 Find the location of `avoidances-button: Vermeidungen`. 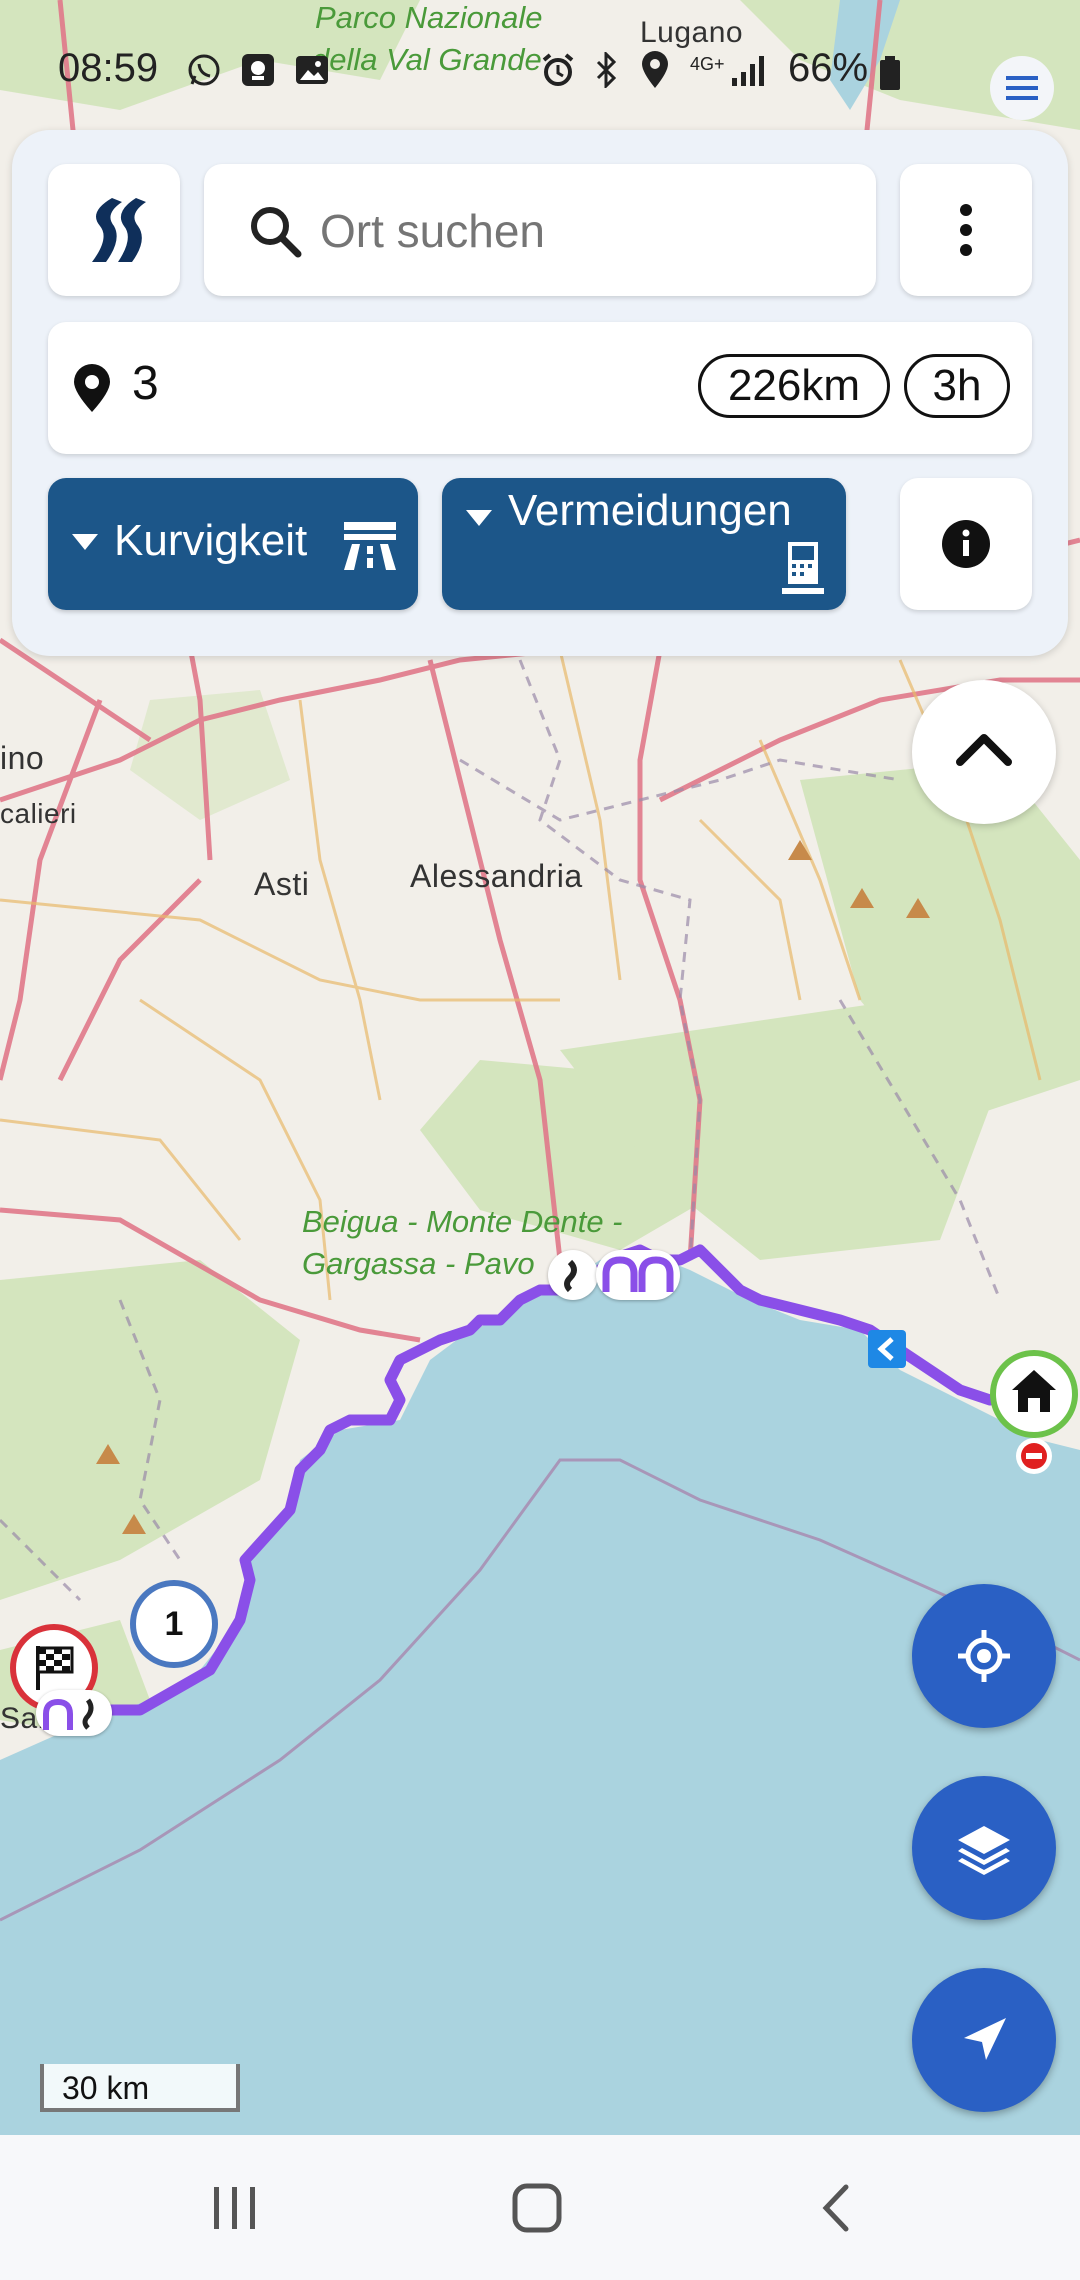

avoidances-button: Vermeidungen is located at coordinates (644, 544).